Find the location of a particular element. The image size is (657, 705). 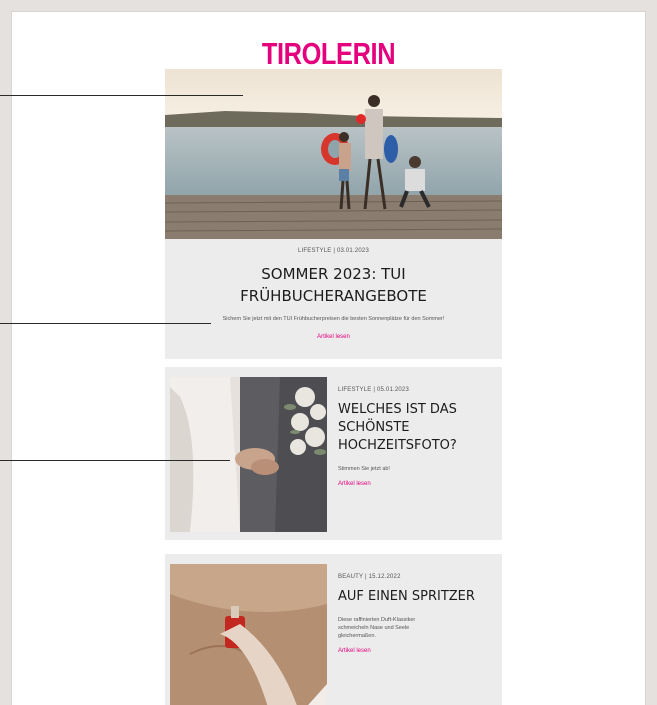

article-title-line: AUF EINEN SPRITZER is located at coordinates (417, 597).